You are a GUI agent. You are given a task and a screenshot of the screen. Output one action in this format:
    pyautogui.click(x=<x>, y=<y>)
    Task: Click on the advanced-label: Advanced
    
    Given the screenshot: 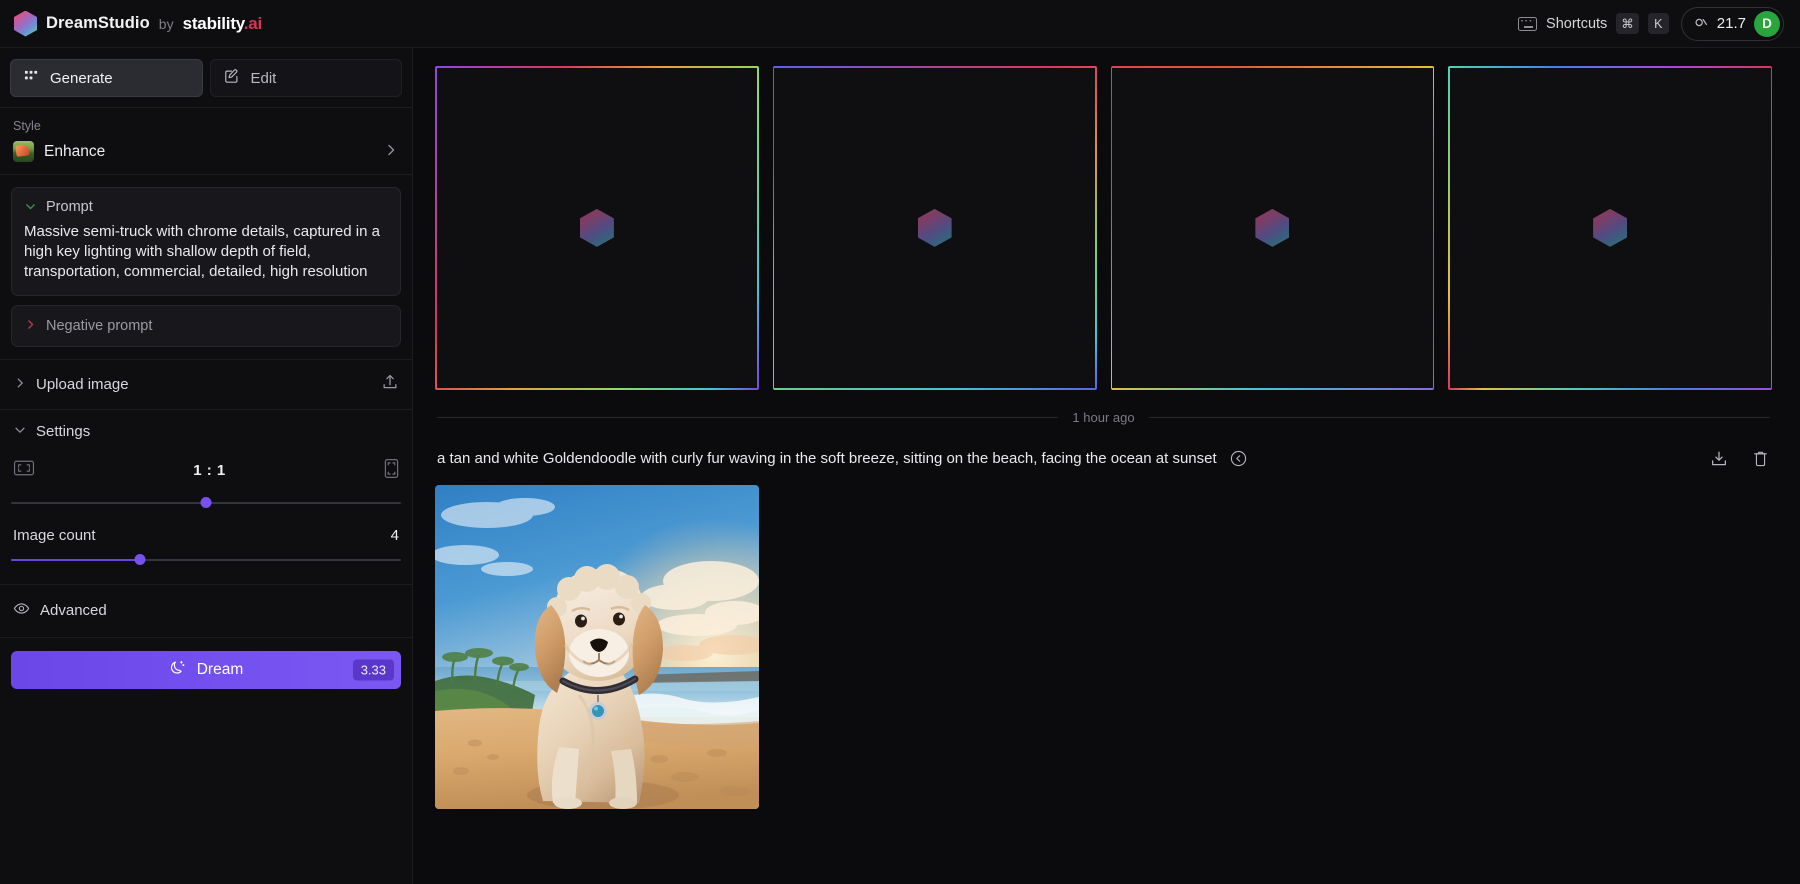 What is the action you would take?
    pyautogui.click(x=73, y=611)
    